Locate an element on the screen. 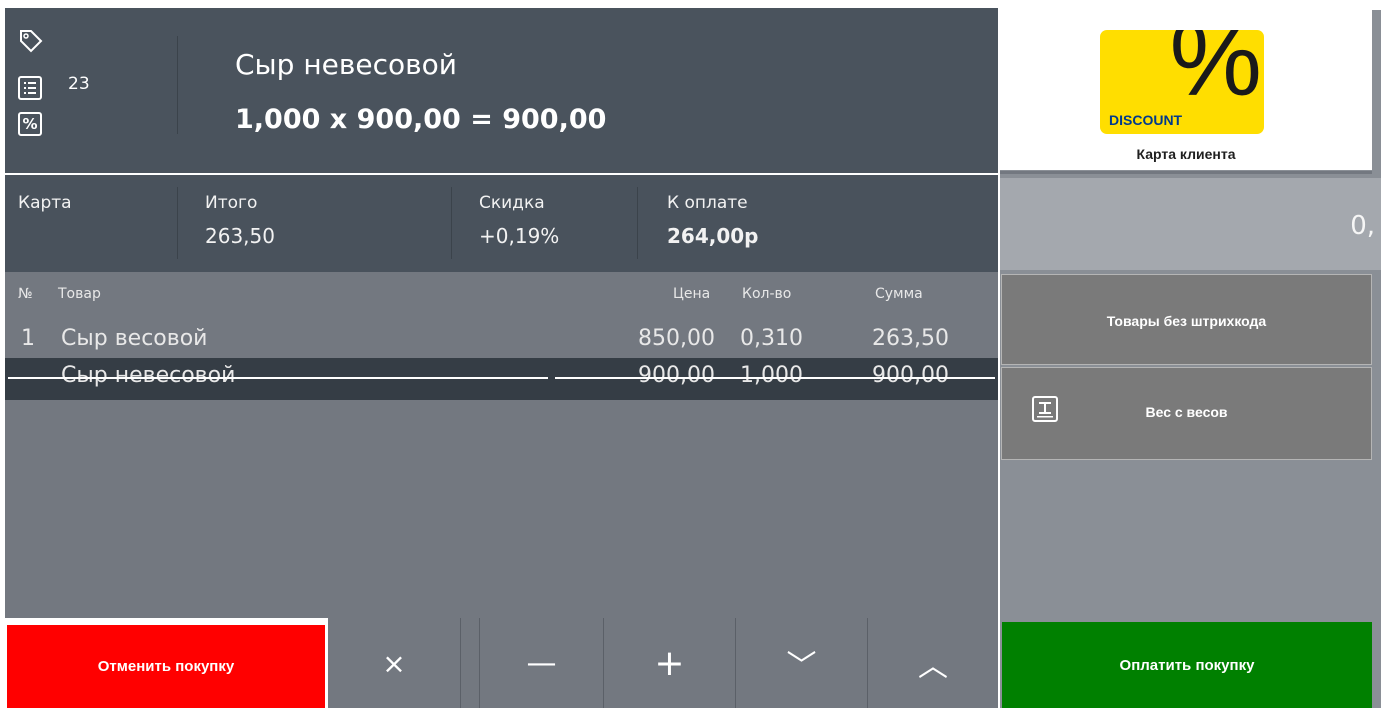 This screenshot has width=1381, height=708. row-product: Сыр весовой is located at coordinates (134, 338).